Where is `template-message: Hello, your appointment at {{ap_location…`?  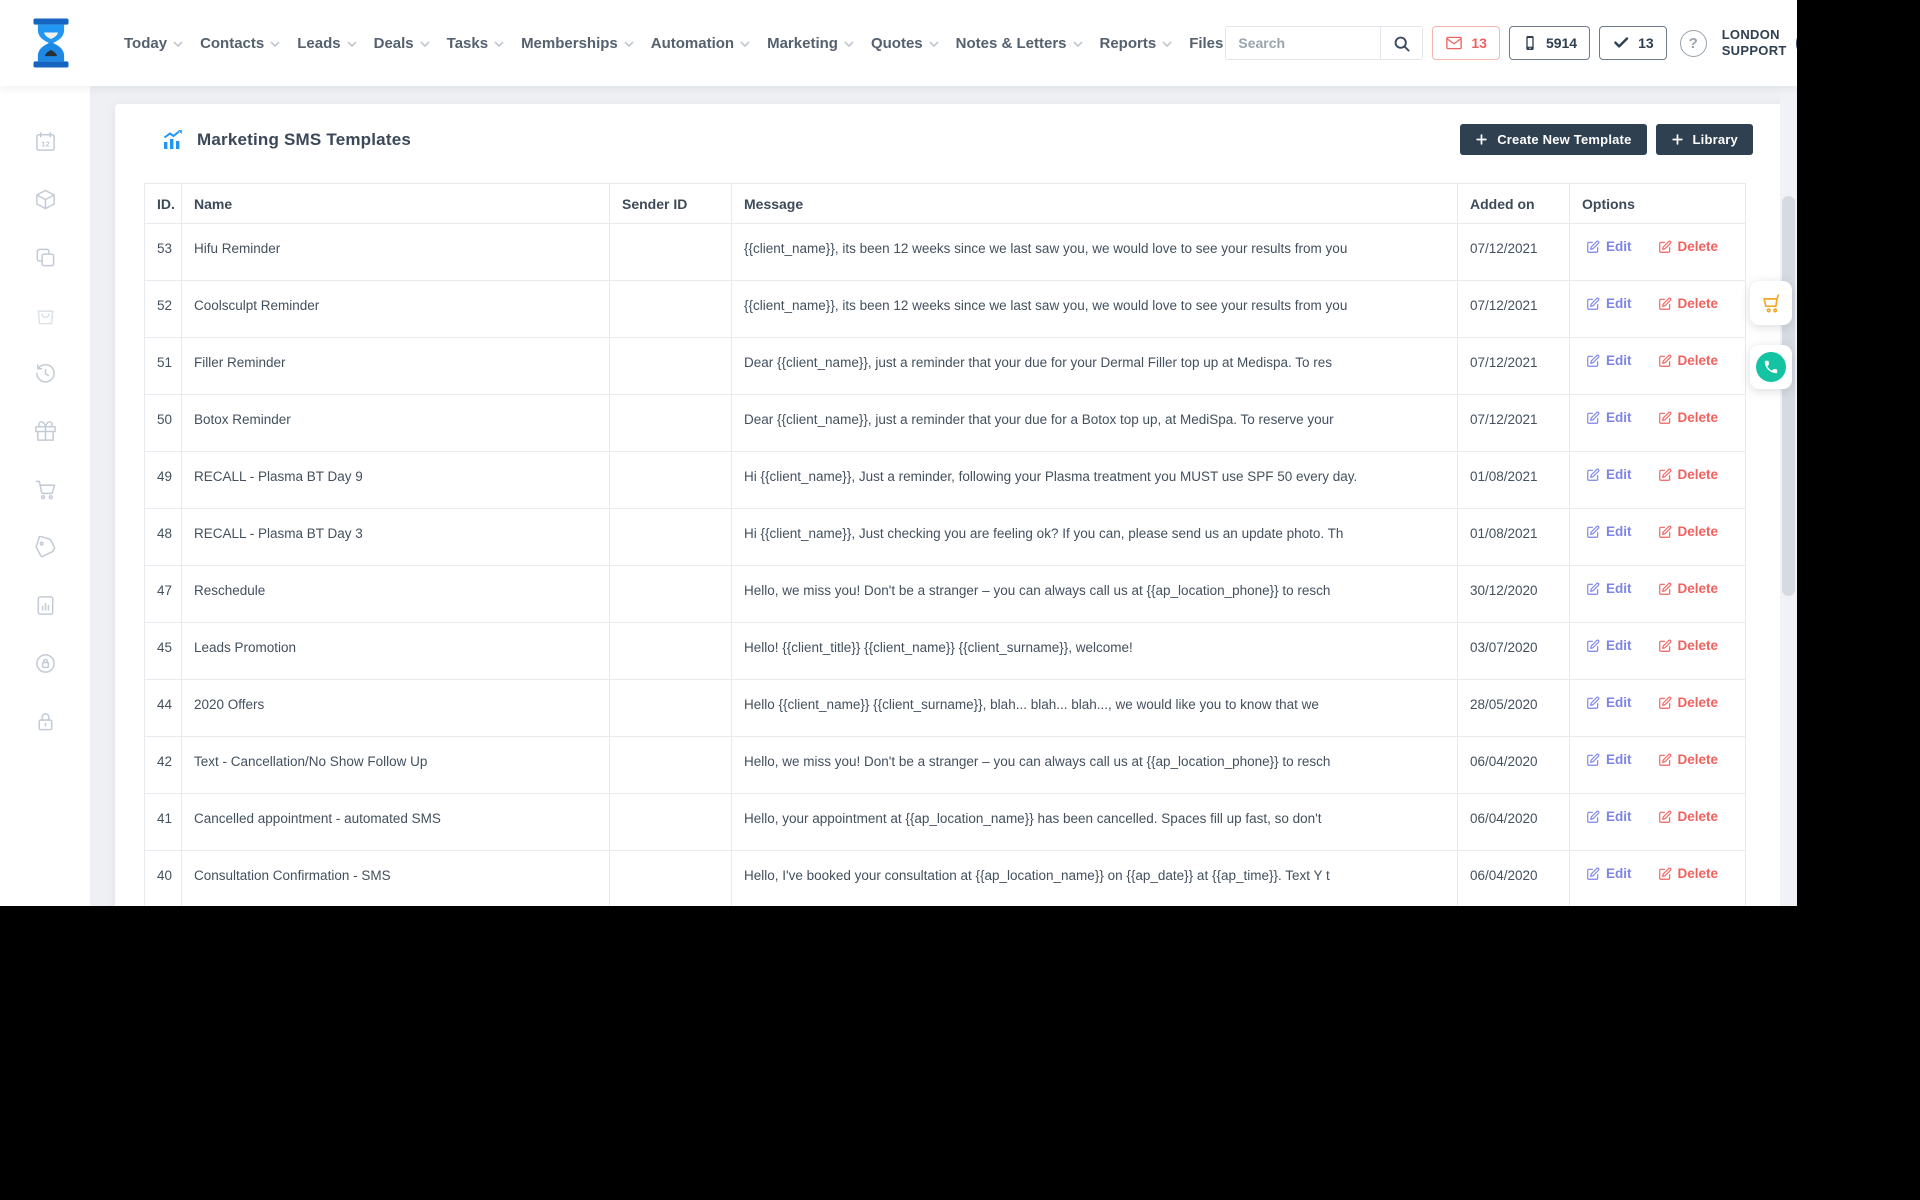 template-message: Hello, your appointment at {{ap_location… is located at coordinates (1094, 822).